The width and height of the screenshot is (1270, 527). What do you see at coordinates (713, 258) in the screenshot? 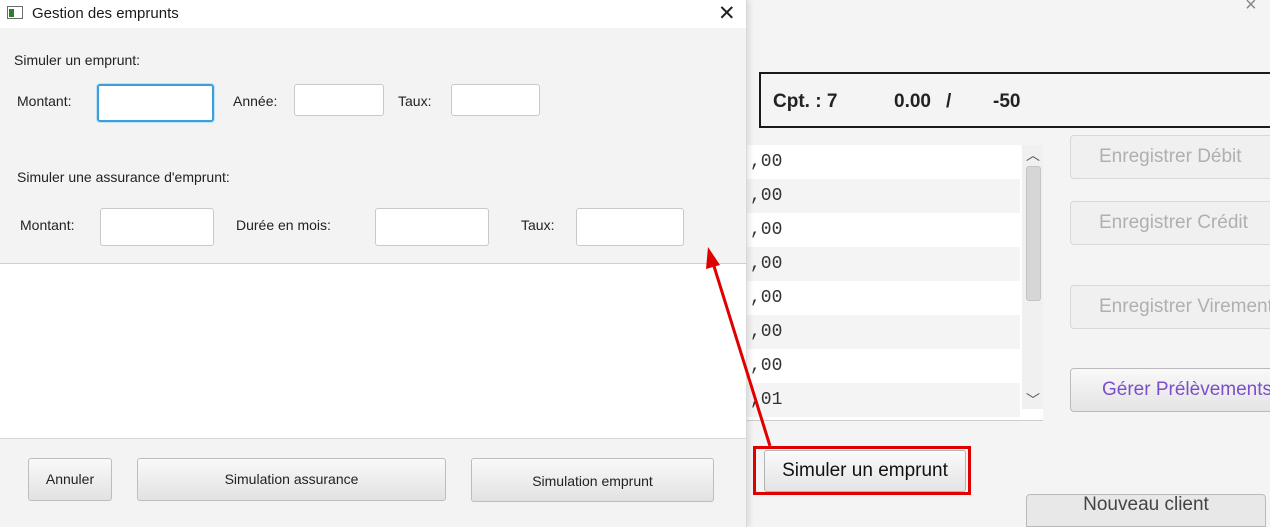
I see `arrow-head` at bounding box center [713, 258].